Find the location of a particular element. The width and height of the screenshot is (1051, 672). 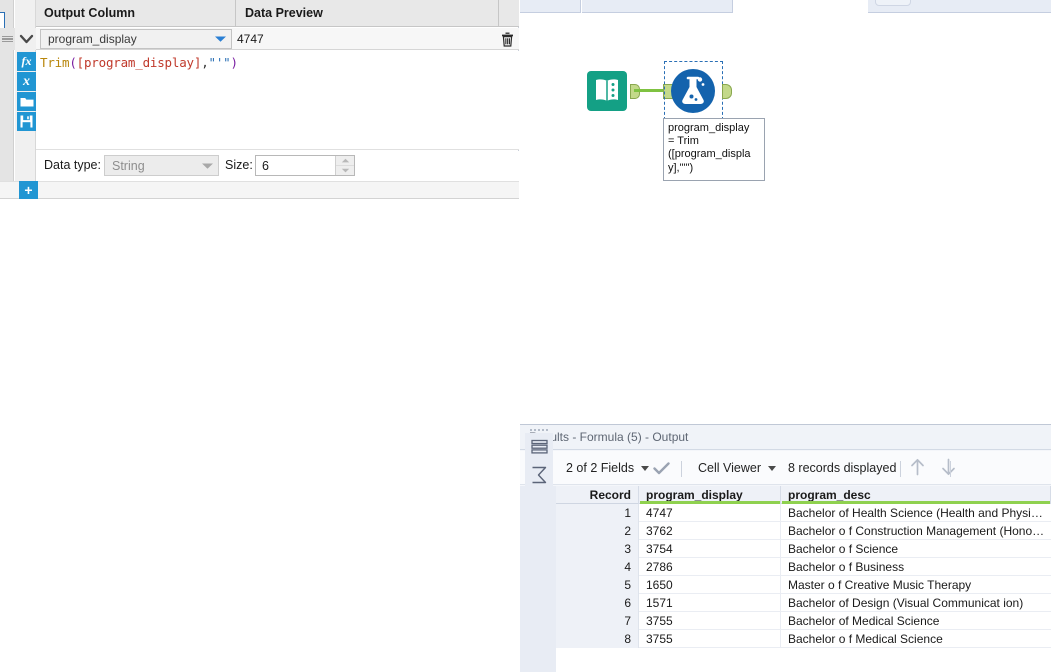

viewer-selector: Cell Viewer is located at coordinates (737, 468).